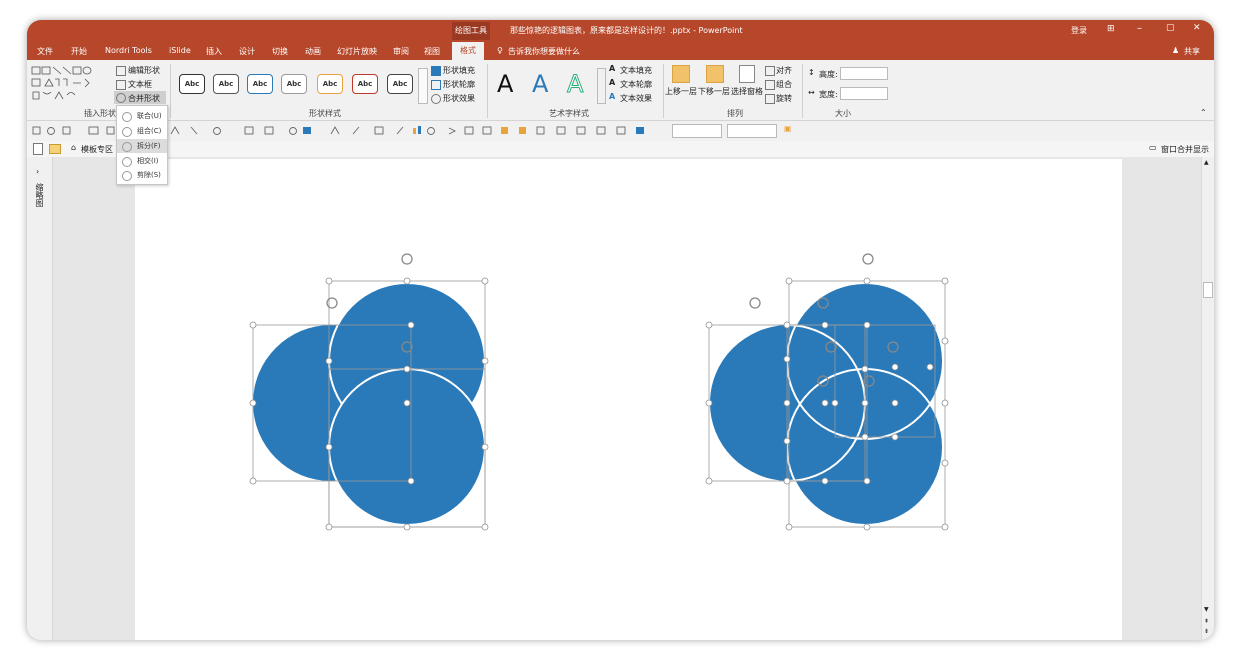 The height and width of the screenshot is (660, 1240). Describe the element at coordinates (127, 132) in the screenshot. I see `combine-icon` at that location.